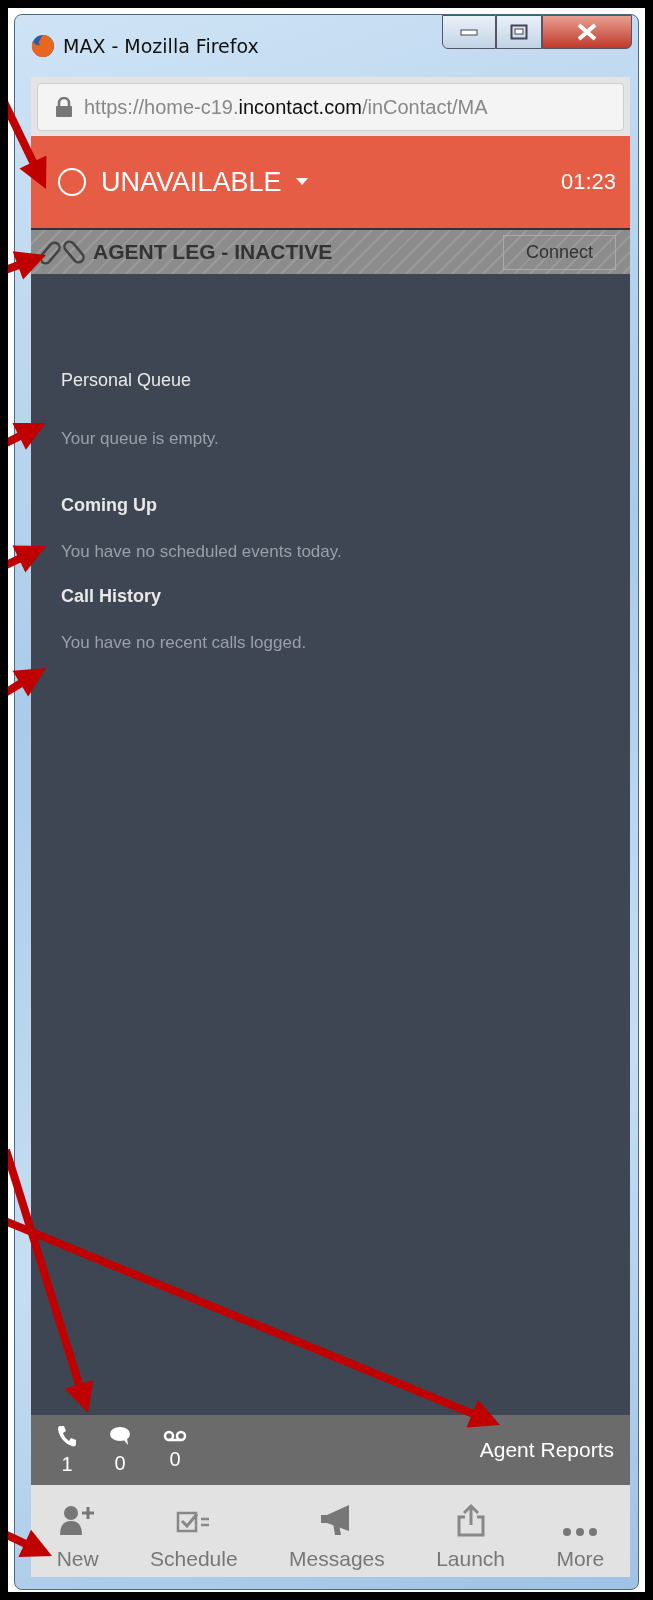 Image resolution: width=653 pixels, height=1600 pixels. What do you see at coordinates (202, 552) in the screenshot?
I see `empty-message: You have no scheduled events today.` at bounding box center [202, 552].